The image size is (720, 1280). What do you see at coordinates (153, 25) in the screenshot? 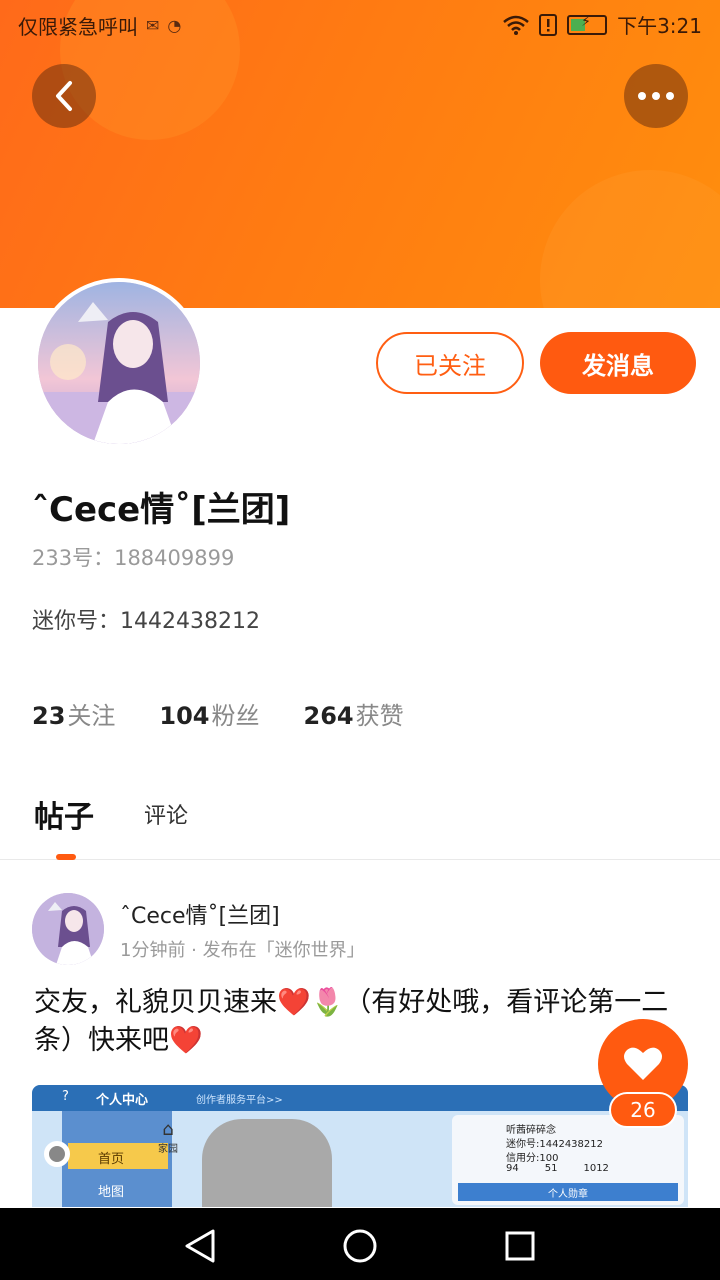
I see `mail-icon: ✉` at bounding box center [153, 25].